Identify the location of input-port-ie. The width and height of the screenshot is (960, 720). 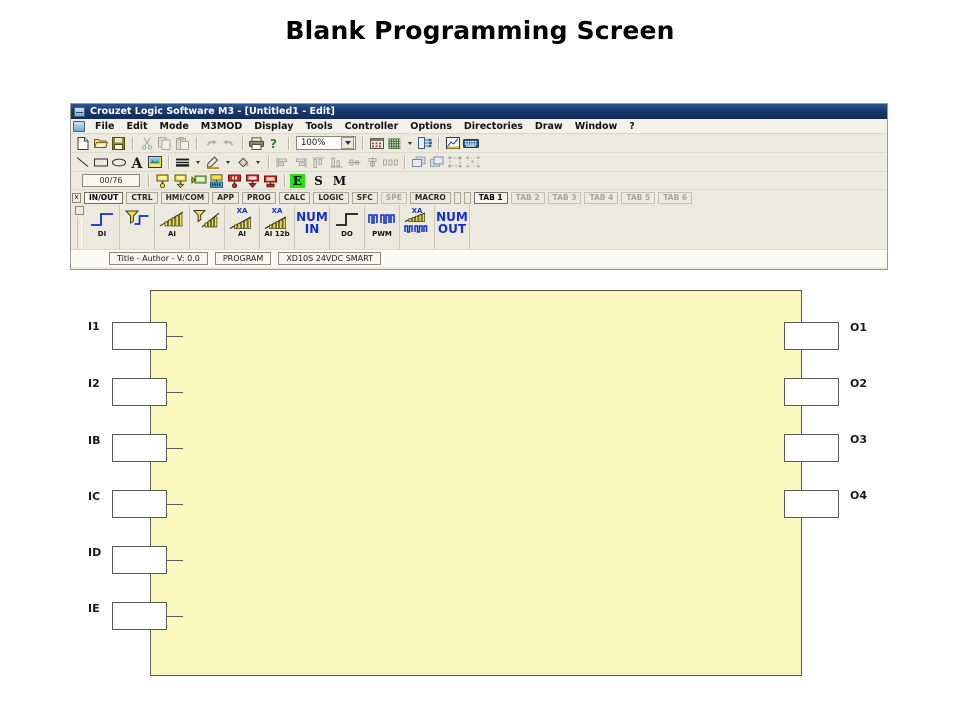
(139, 616).